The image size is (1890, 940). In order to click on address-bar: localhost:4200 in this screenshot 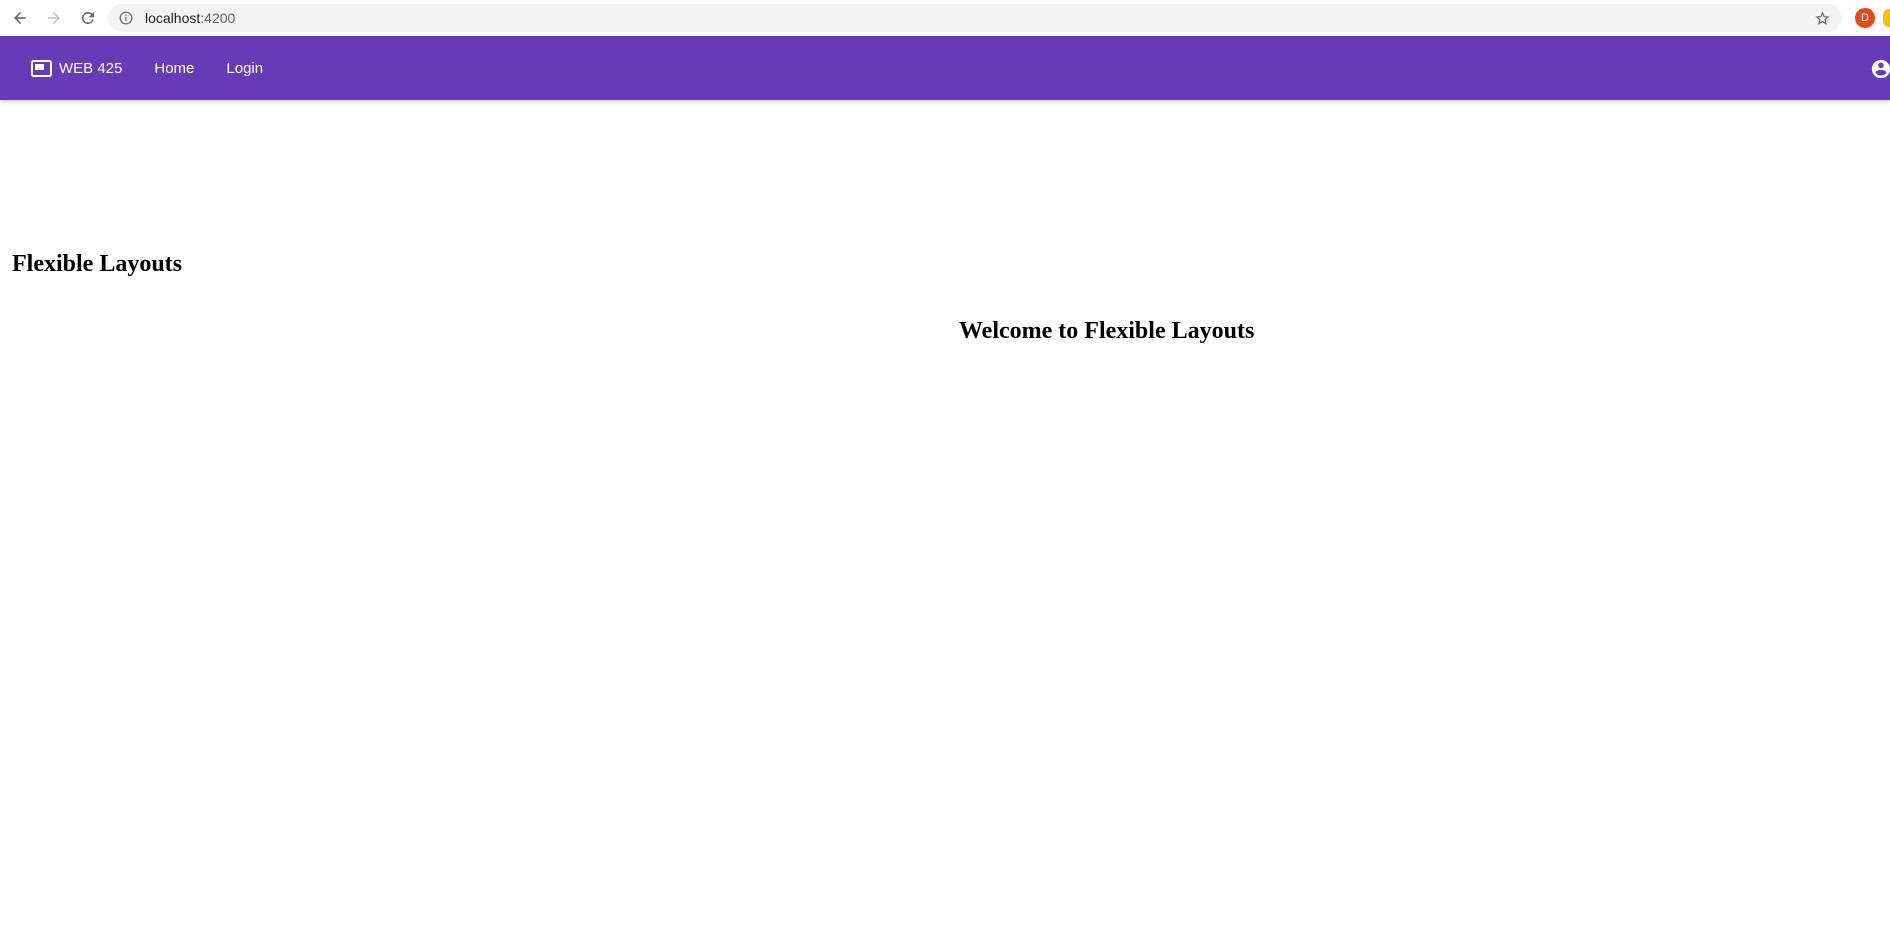, I will do `click(975, 18)`.